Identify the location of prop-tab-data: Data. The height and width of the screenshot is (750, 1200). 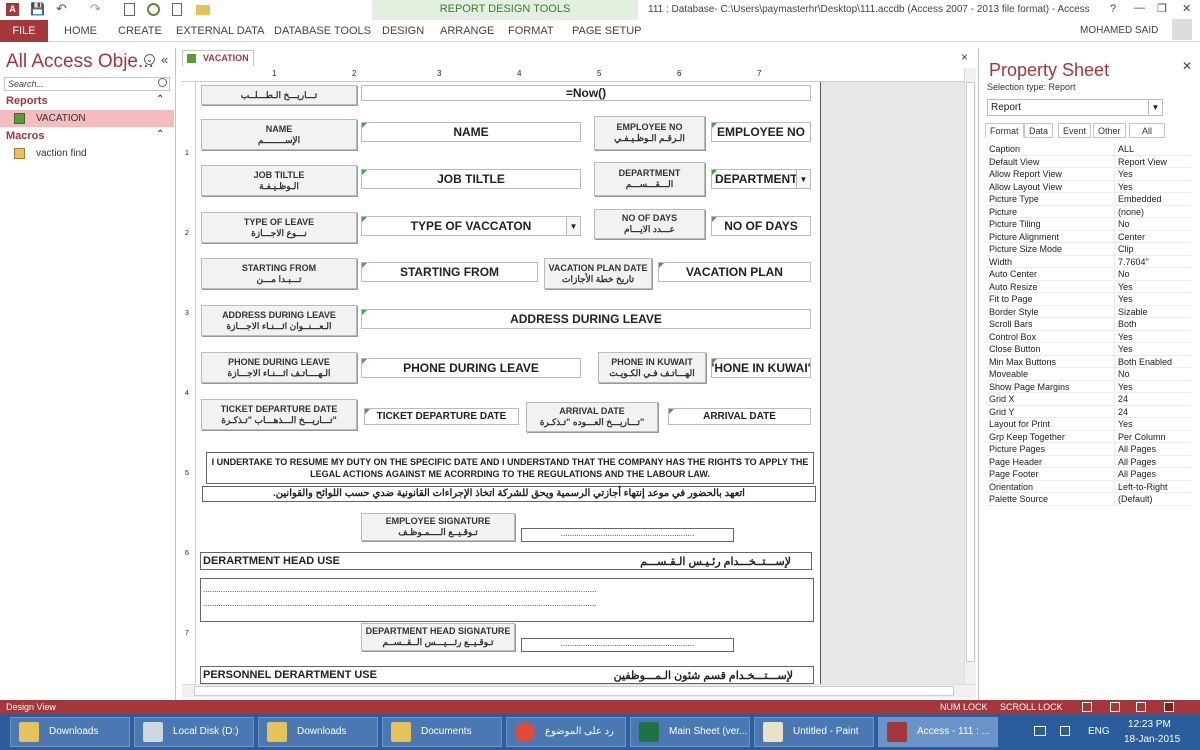
(1039, 130).